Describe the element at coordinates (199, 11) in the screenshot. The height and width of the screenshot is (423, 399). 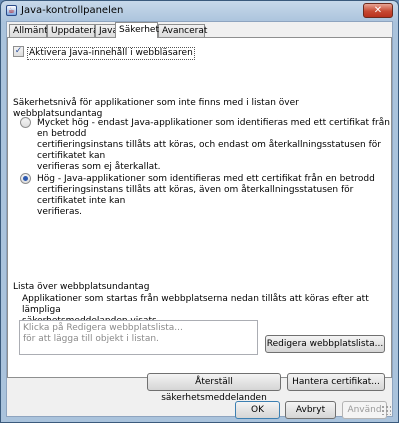
I see `title-bar: ☕ Java-kontrollpanelen ✕` at that location.